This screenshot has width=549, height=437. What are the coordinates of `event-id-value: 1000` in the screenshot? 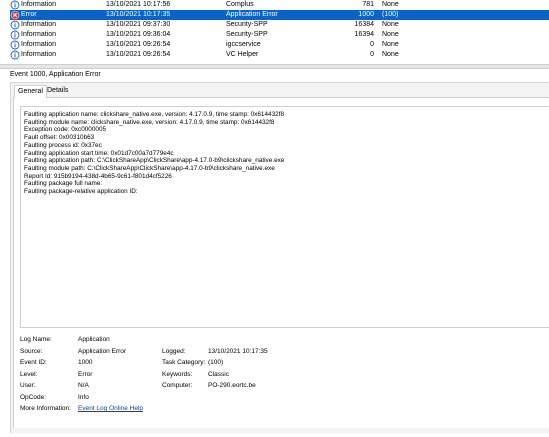 It's located at (85, 362).